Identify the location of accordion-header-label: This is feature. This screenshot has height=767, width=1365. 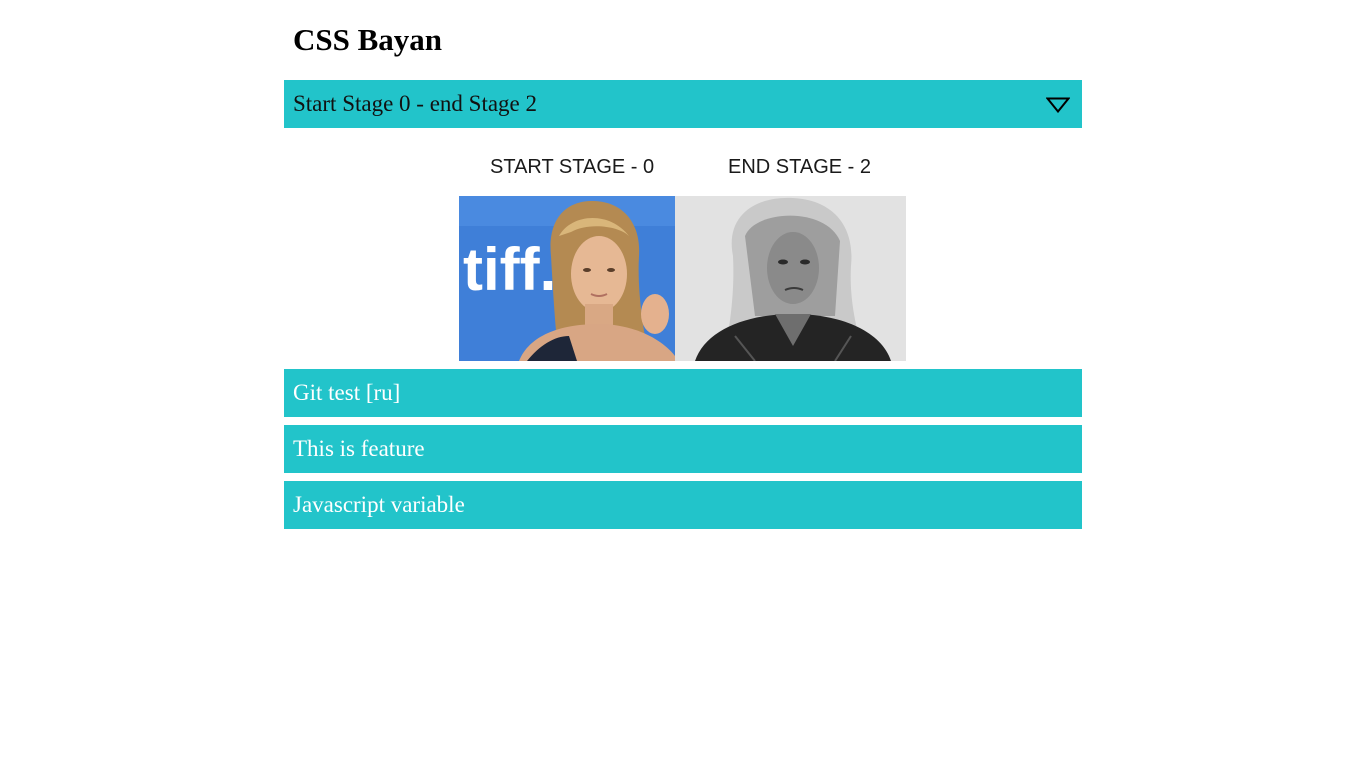
(359, 448).